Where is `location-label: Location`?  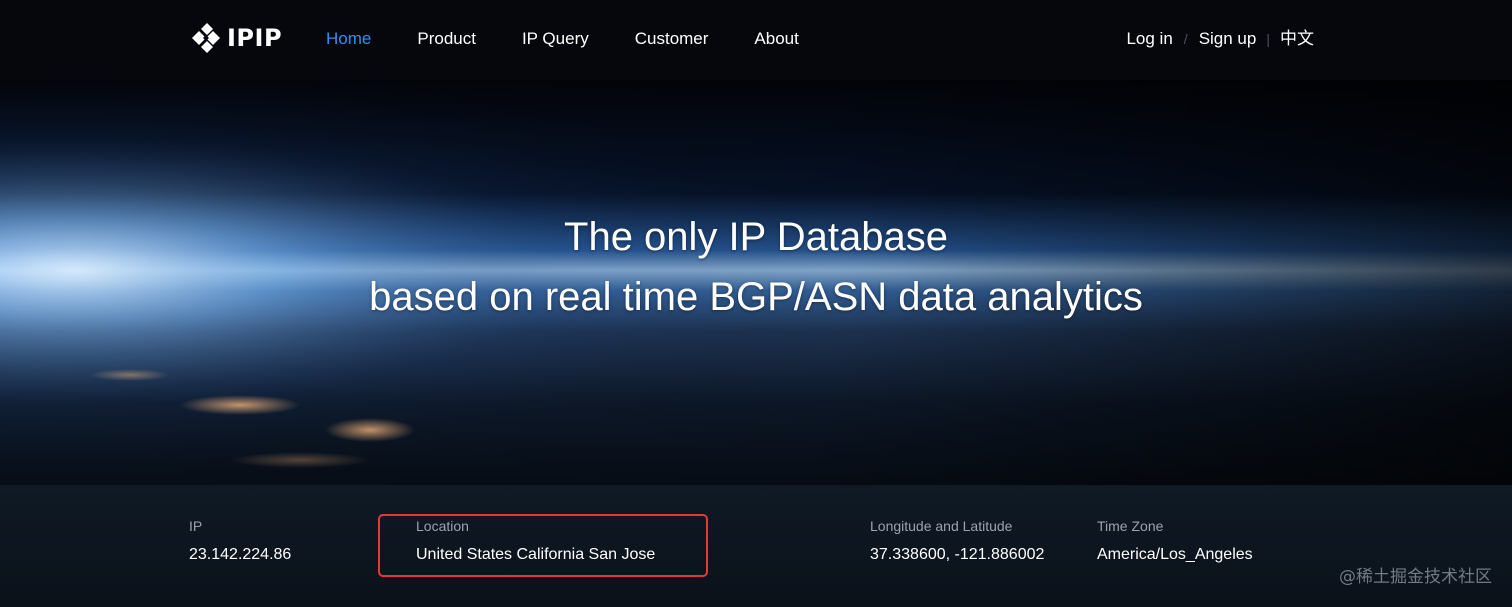 location-label: Location is located at coordinates (442, 526).